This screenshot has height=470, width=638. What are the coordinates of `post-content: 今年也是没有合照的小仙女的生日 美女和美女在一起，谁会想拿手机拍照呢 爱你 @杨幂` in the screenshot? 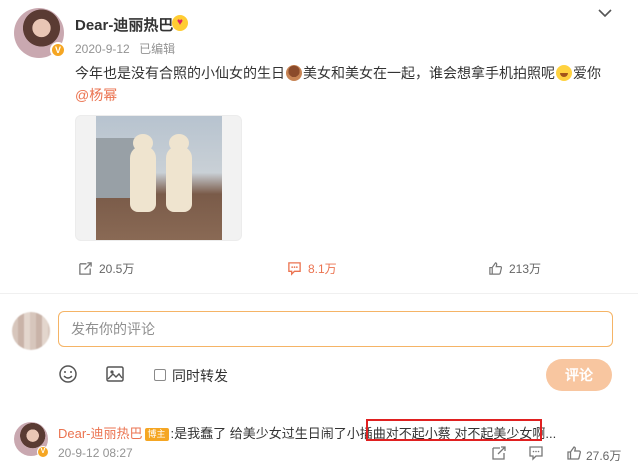 It's located at (347, 84).